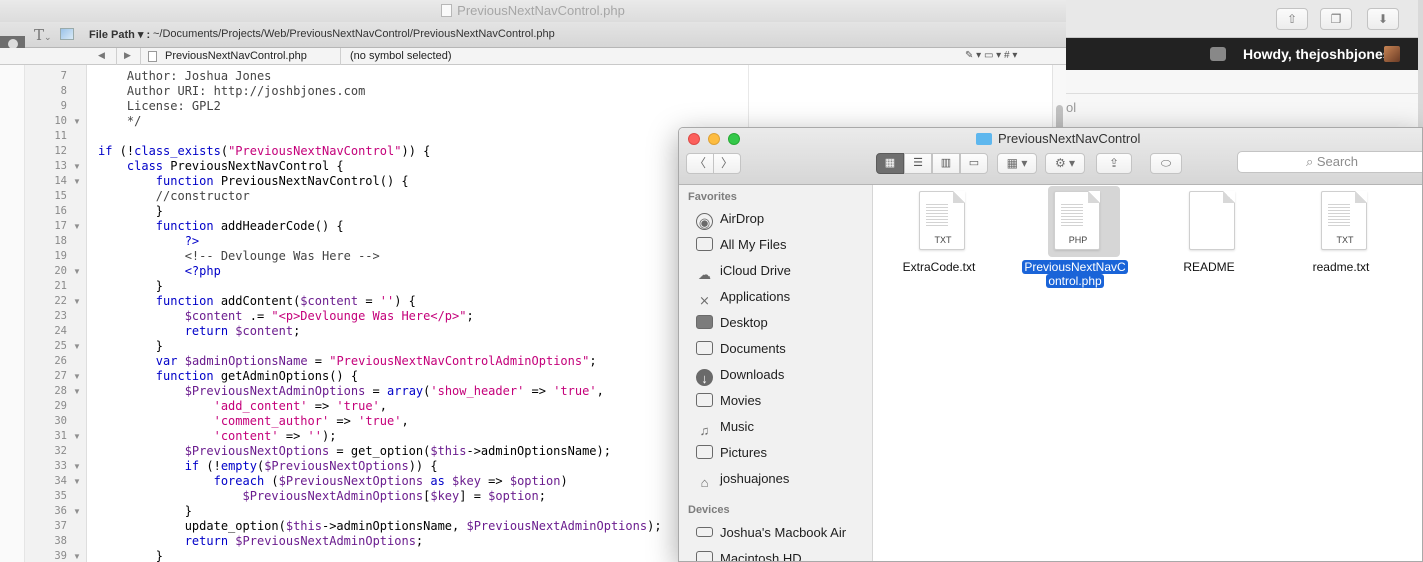 This screenshot has width=1423, height=562. Describe the element at coordinates (60, 541) in the screenshot. I see `line-number: 38` at that location.